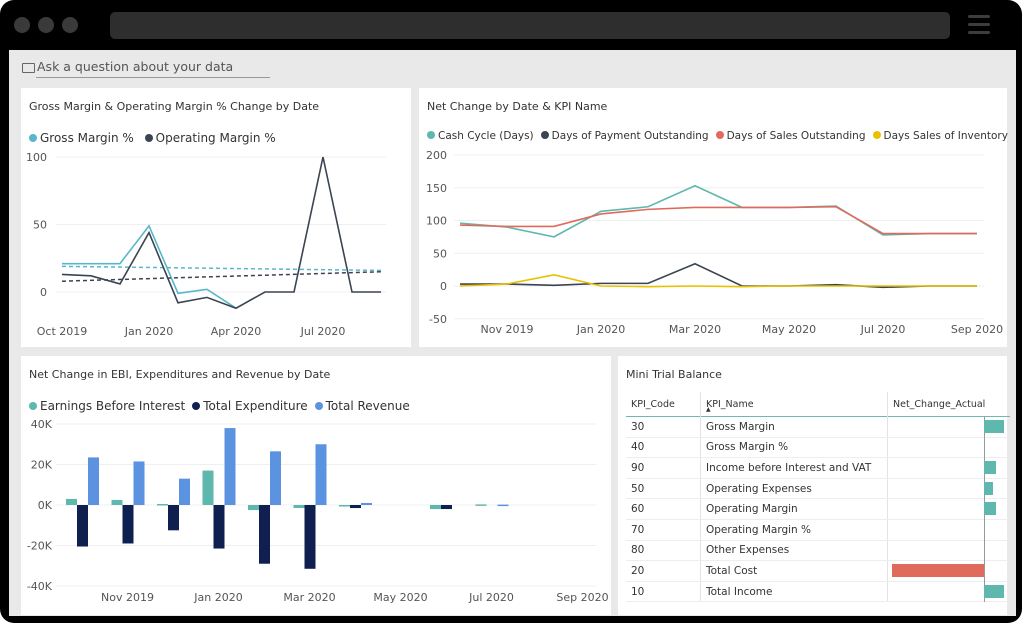 Image resolution: width=1024 pixels, height=625 pixels. Describe the element at coordinates (135, 66) in the screenshot. I see `qa-input: Ask a question about your data` at that location.